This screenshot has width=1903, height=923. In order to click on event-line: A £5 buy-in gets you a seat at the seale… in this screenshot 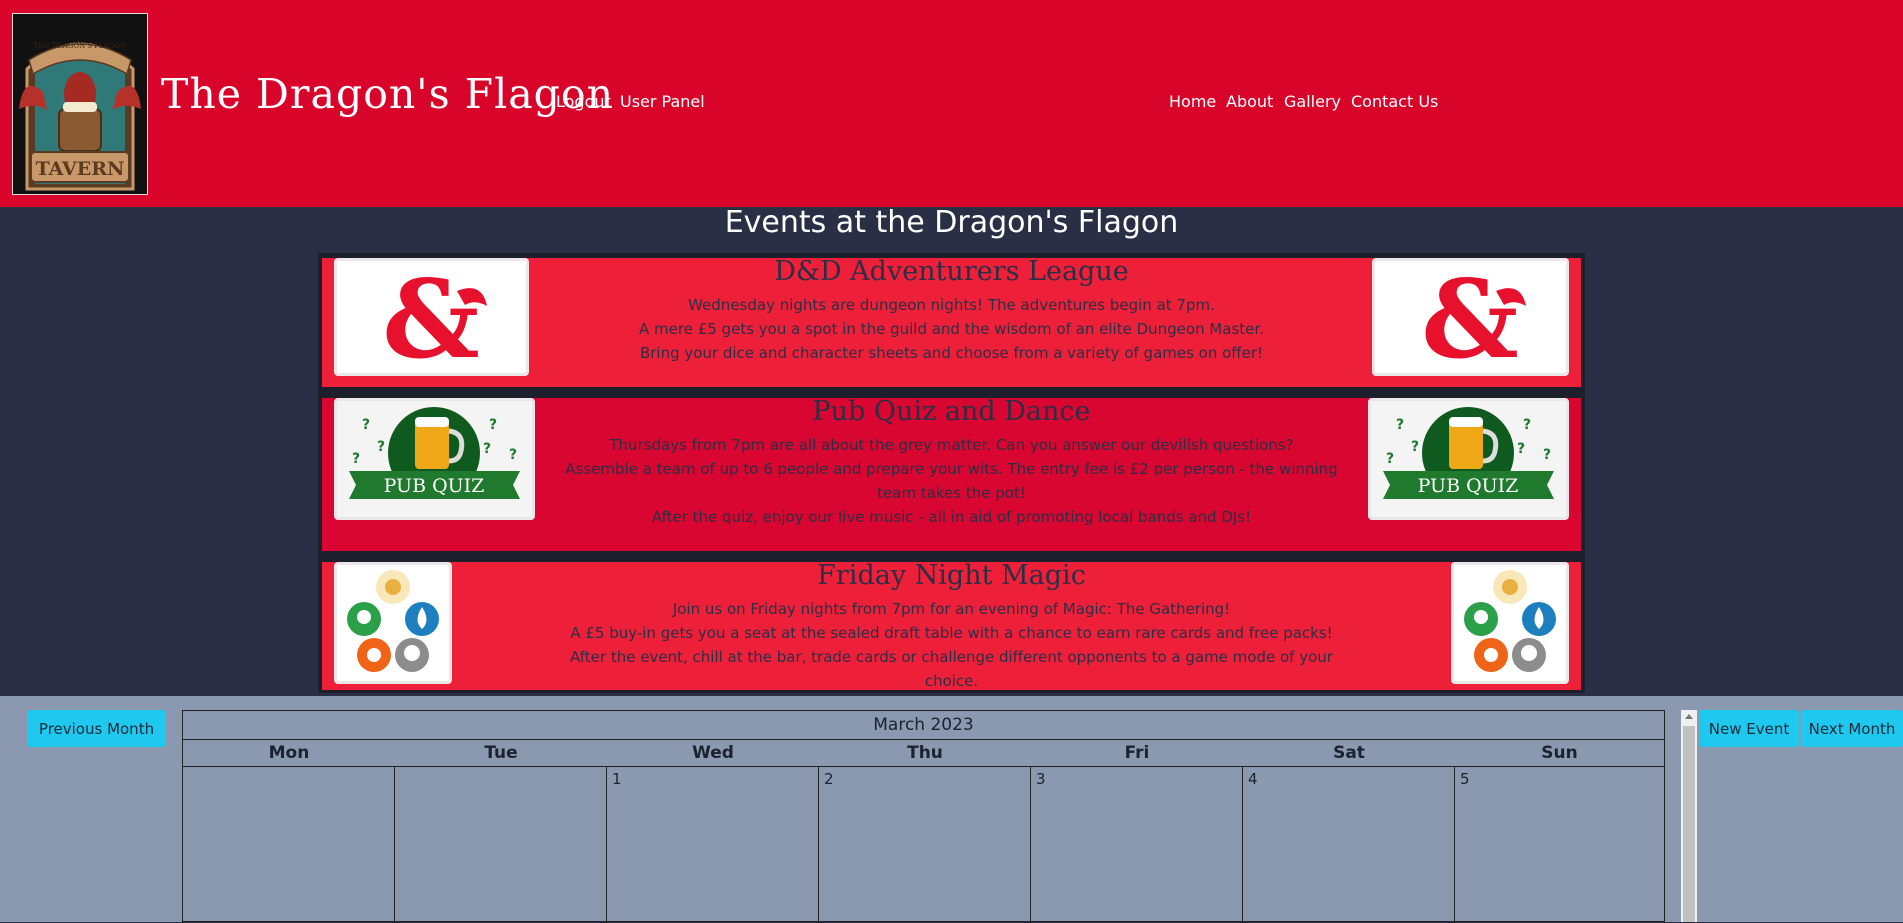, I will do `click(951, 633)`.